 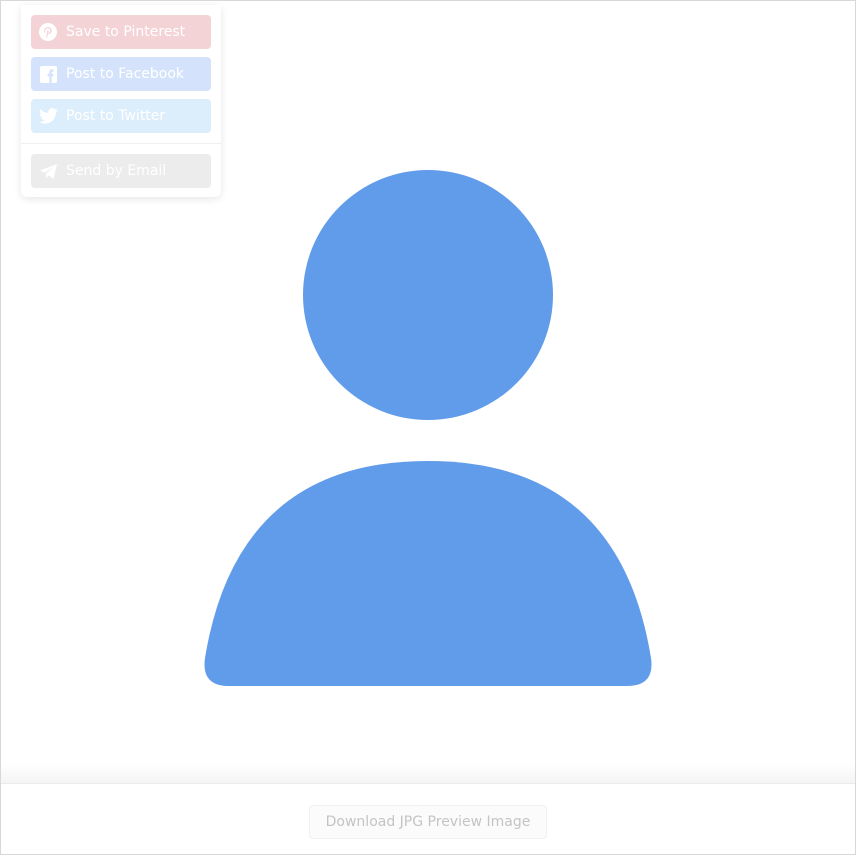 I want to click on footer-shadow, so click(x=428, y=773).